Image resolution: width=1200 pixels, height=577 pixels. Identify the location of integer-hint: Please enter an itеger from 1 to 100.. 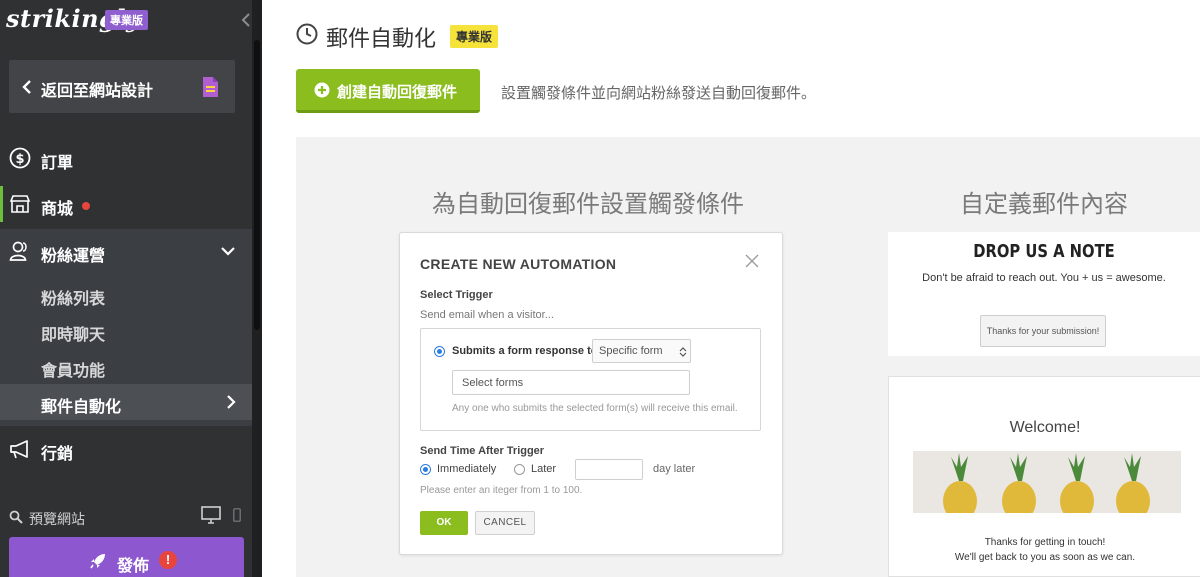
(501, 490).